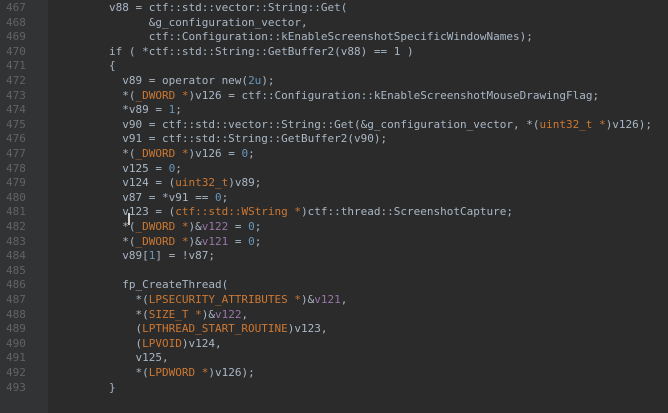 The image size is (668, 413). I want to click on code-token-plain: )v89;, so click(245, 183).